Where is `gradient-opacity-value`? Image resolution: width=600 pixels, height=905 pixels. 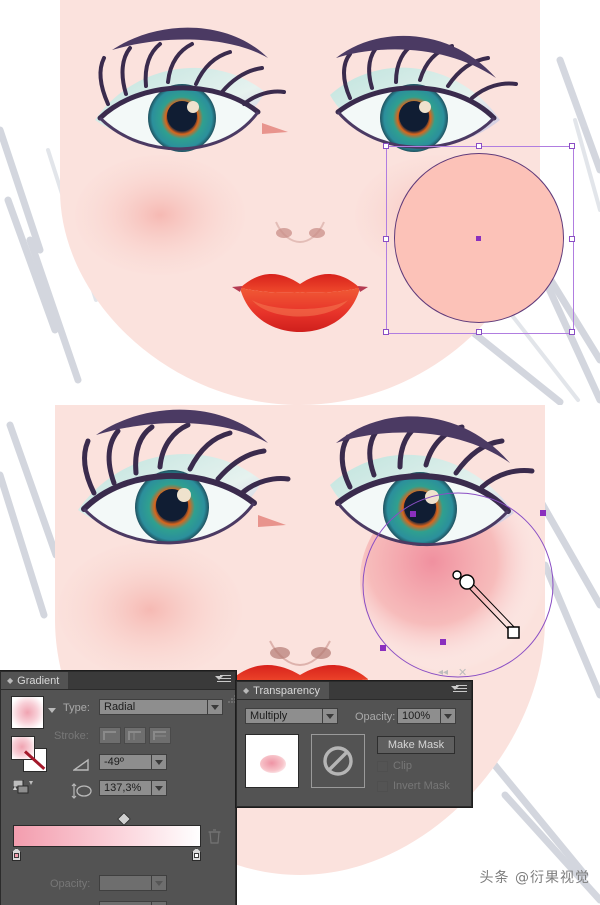
gradient-opacity-value is located at coordinates (125, 883).